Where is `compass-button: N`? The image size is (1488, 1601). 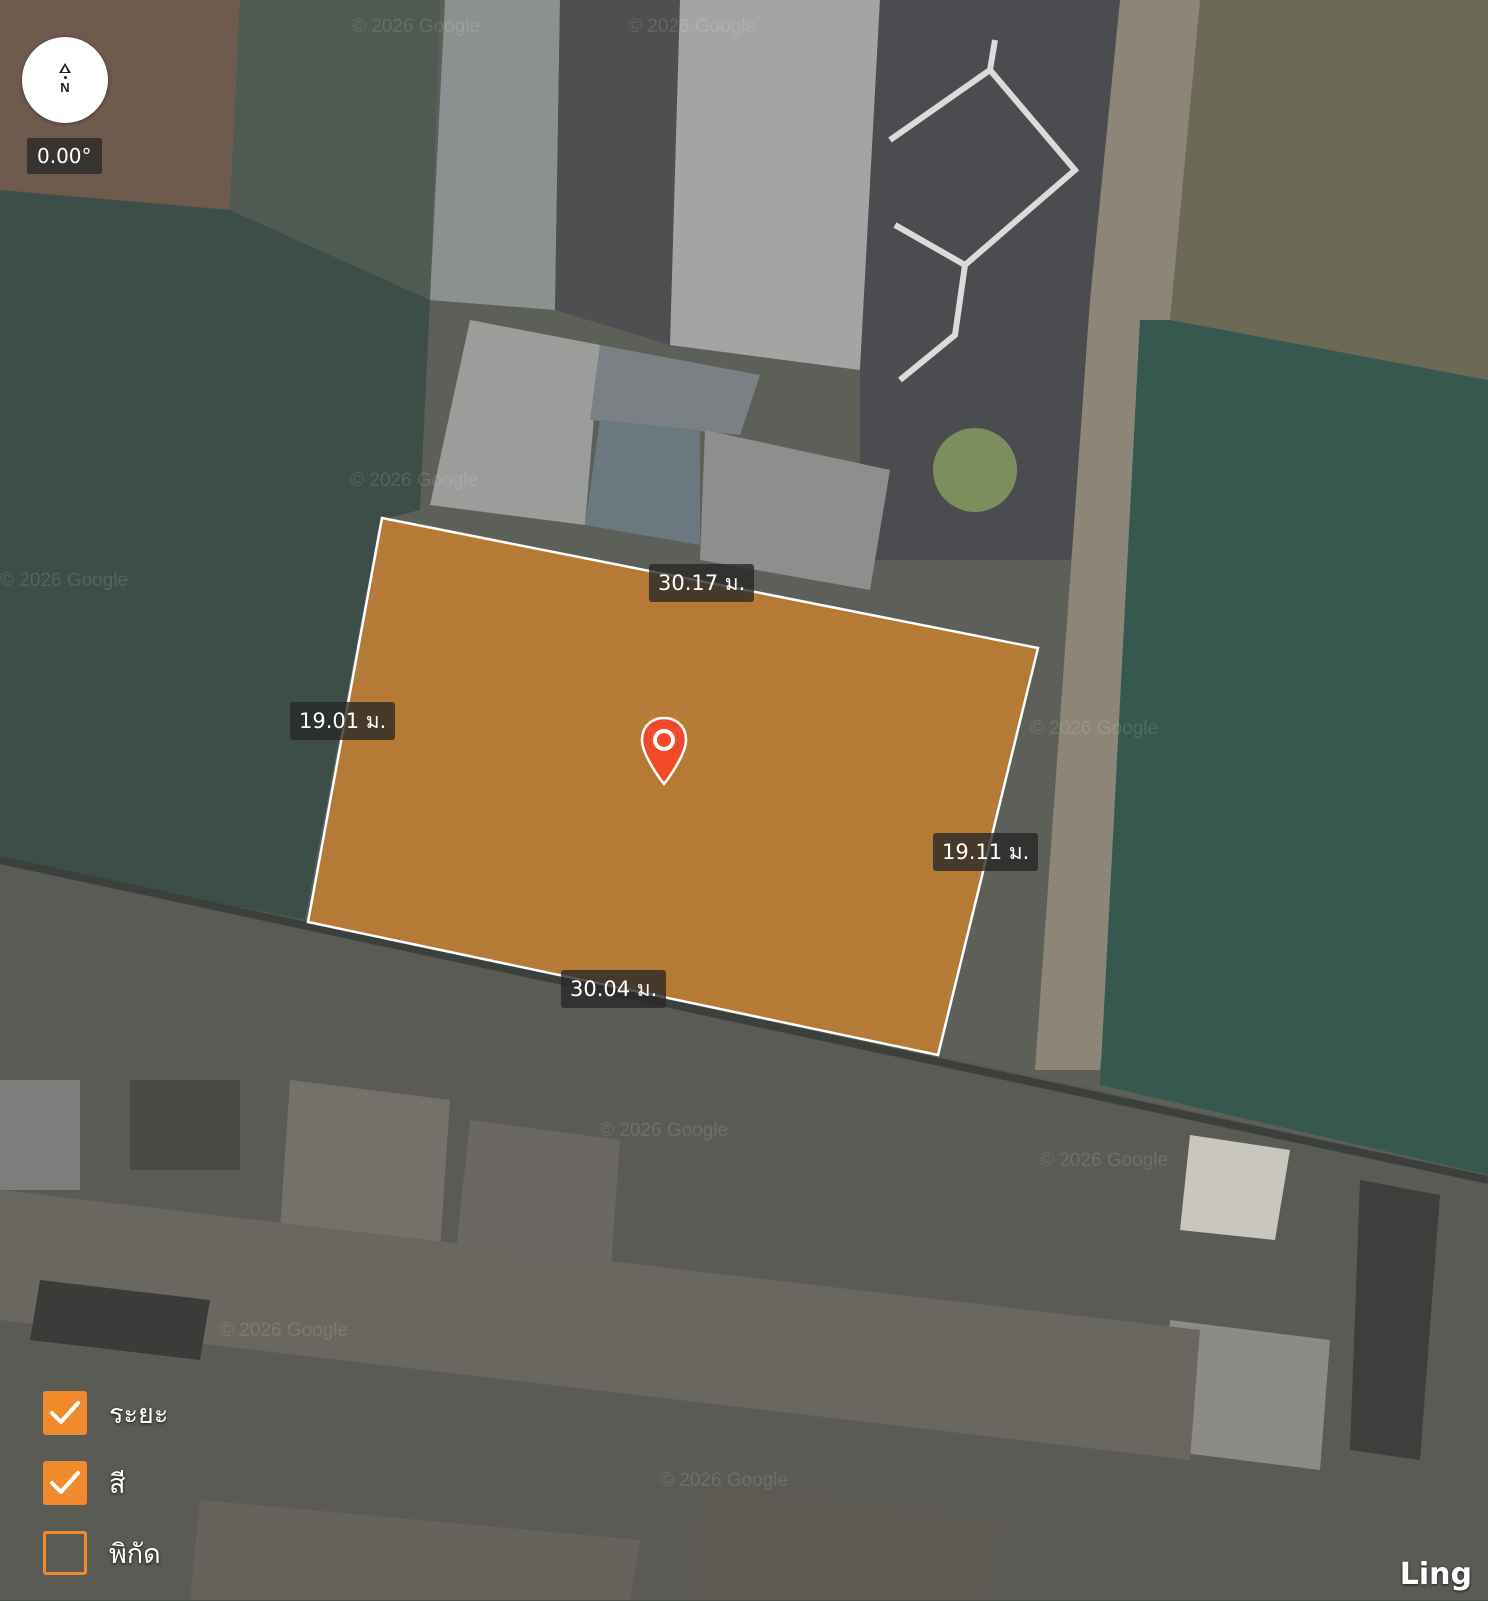
compass-button: N is located at coordinates (65, 80).